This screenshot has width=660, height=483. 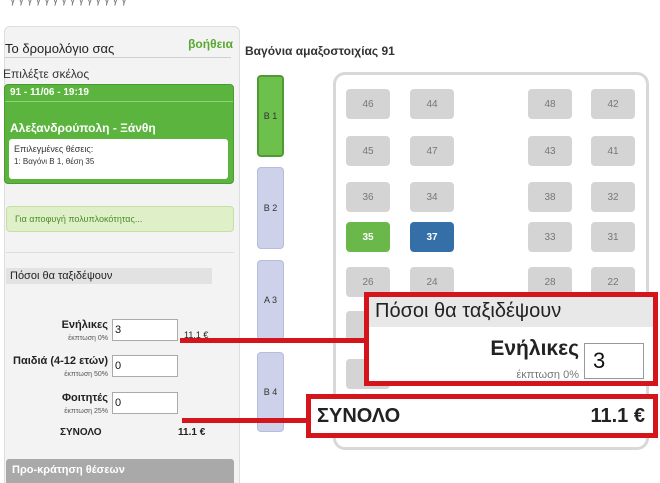 What do you see at coordinates (270, 208) in the screenshot?
I see `wagon-tab-b2: Β 2` at bounding box center [270, 208].